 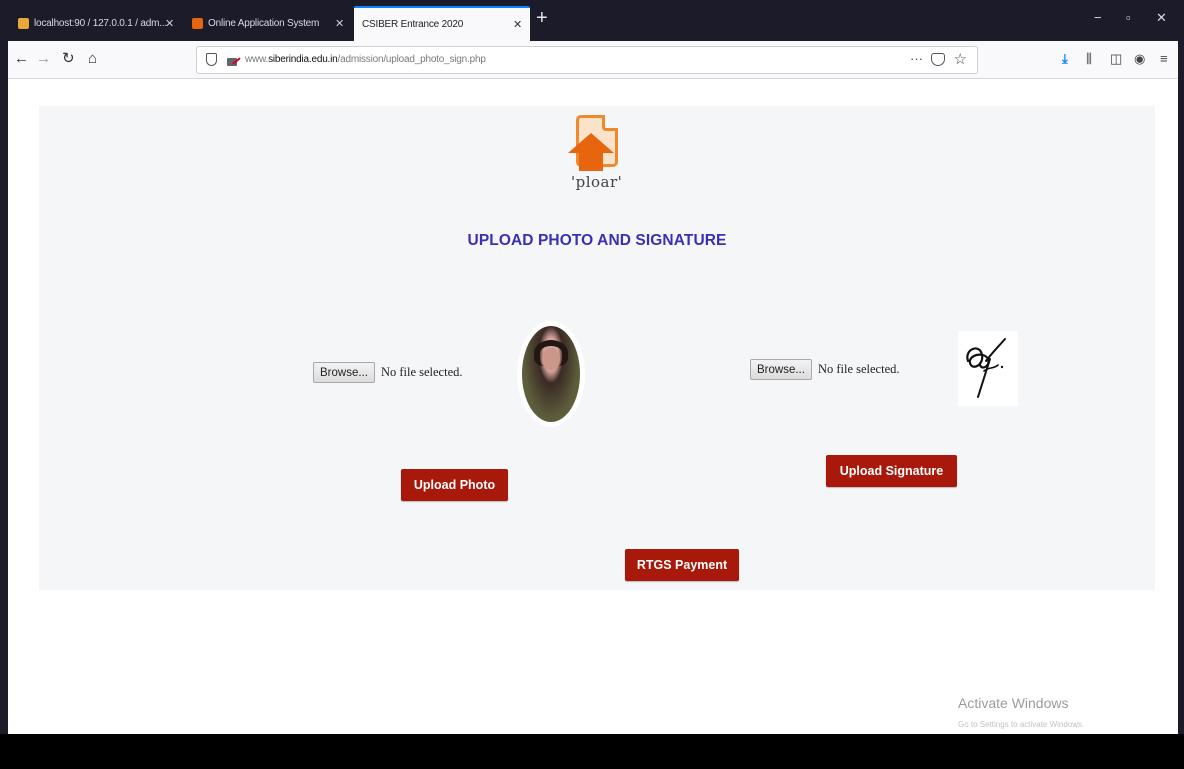 I want to click on library-icon: ⫼, so click(x=1089, y=59).